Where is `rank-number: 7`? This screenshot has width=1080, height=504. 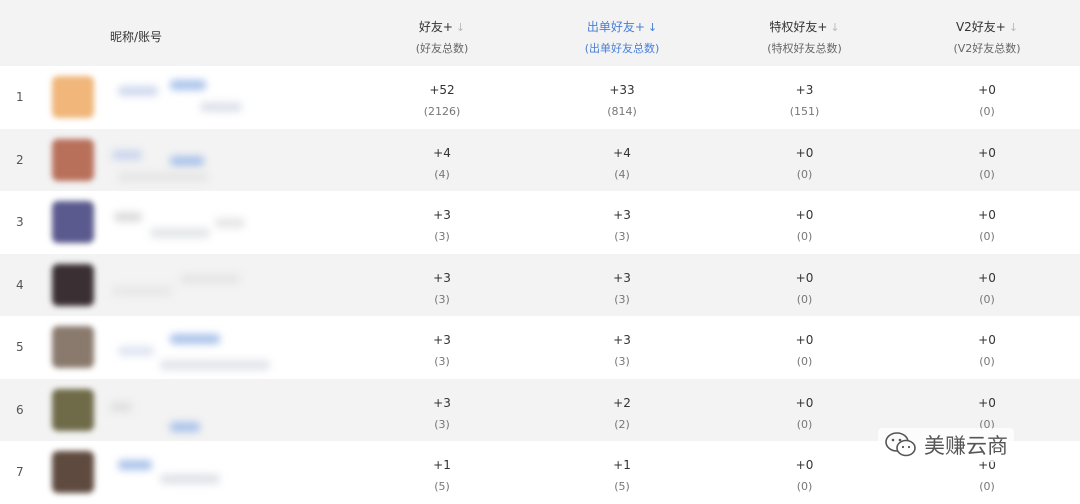 rank-number: 7 is located at coordinates (20, 472).